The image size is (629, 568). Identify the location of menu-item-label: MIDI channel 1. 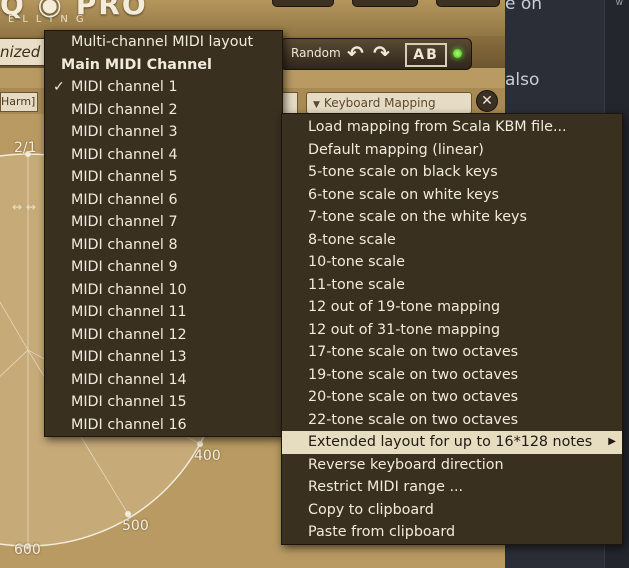
(124, 87).